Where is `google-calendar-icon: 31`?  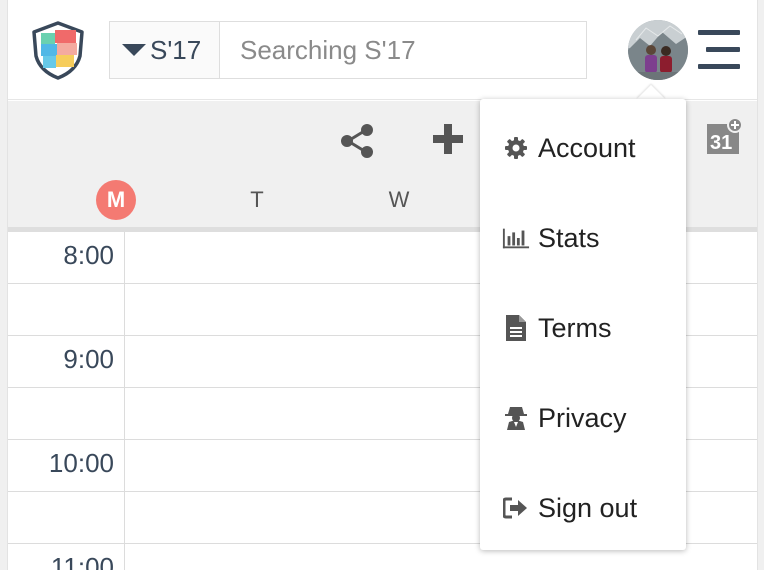 google-calendar-icon: 31 is located at coordinates (723, 138).